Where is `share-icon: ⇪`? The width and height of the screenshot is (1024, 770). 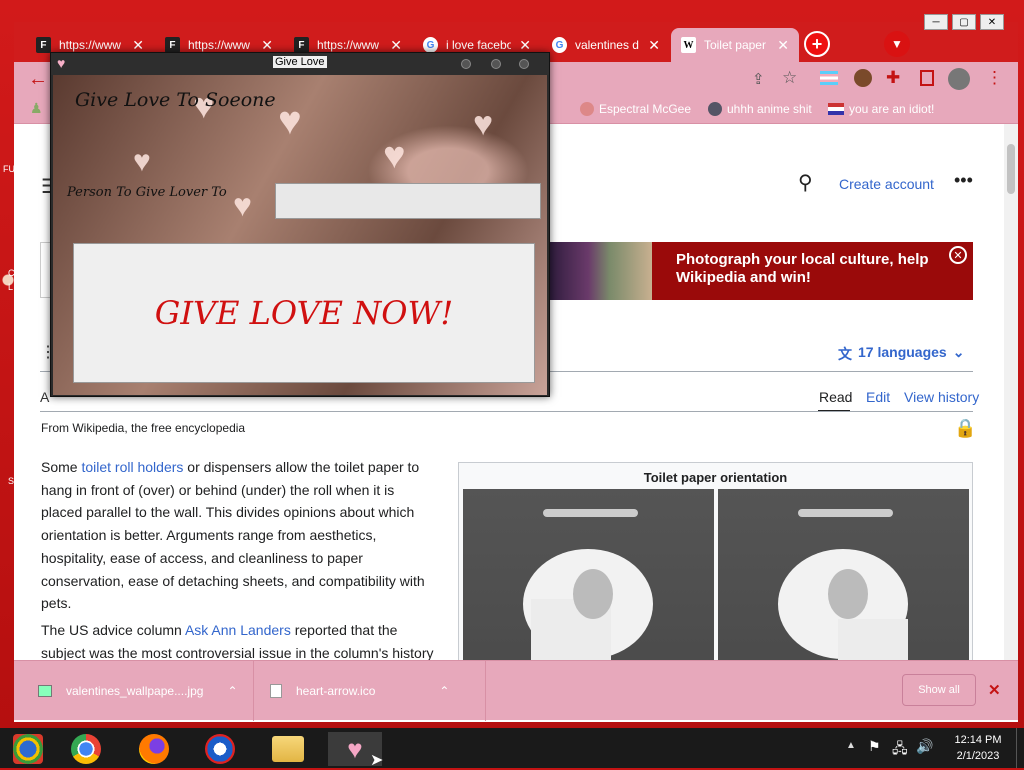 share-icon: ⇪ is located at coordinates (758, 79).